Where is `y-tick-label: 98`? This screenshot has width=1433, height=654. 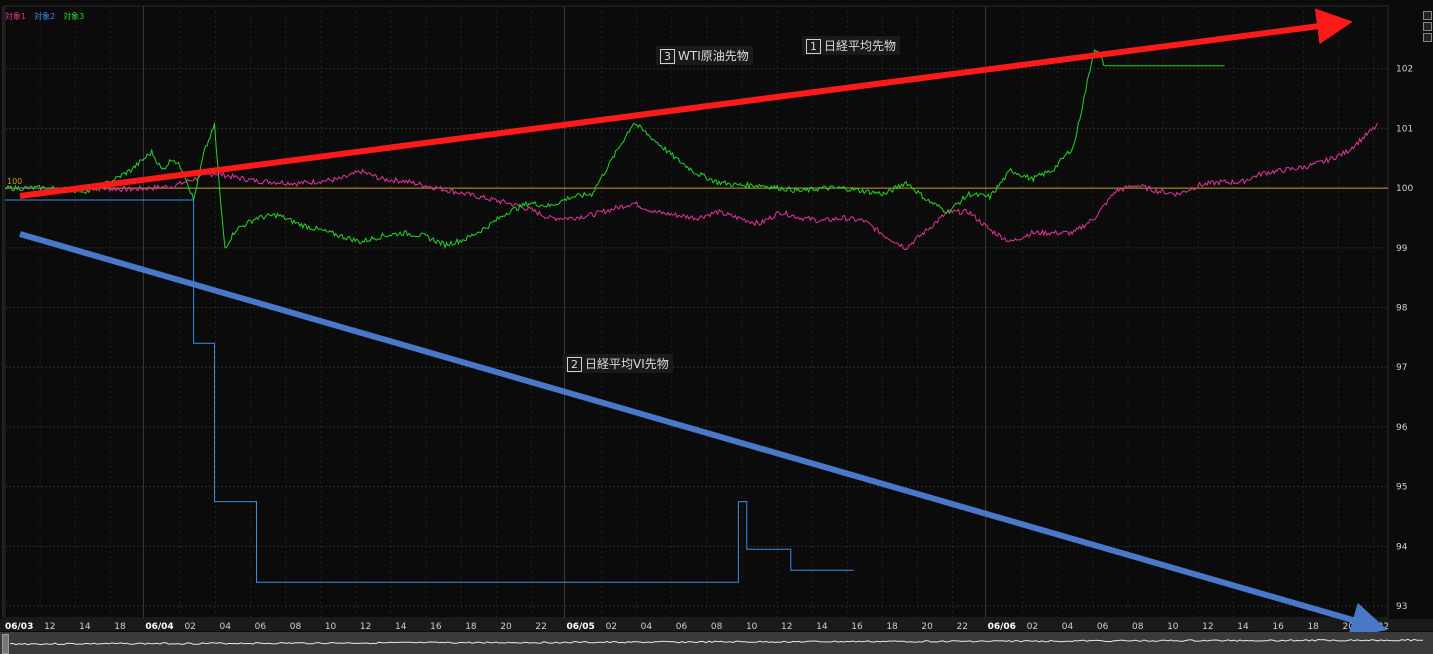 y-tick-label: 98 is located at coordinates (1402, 309).